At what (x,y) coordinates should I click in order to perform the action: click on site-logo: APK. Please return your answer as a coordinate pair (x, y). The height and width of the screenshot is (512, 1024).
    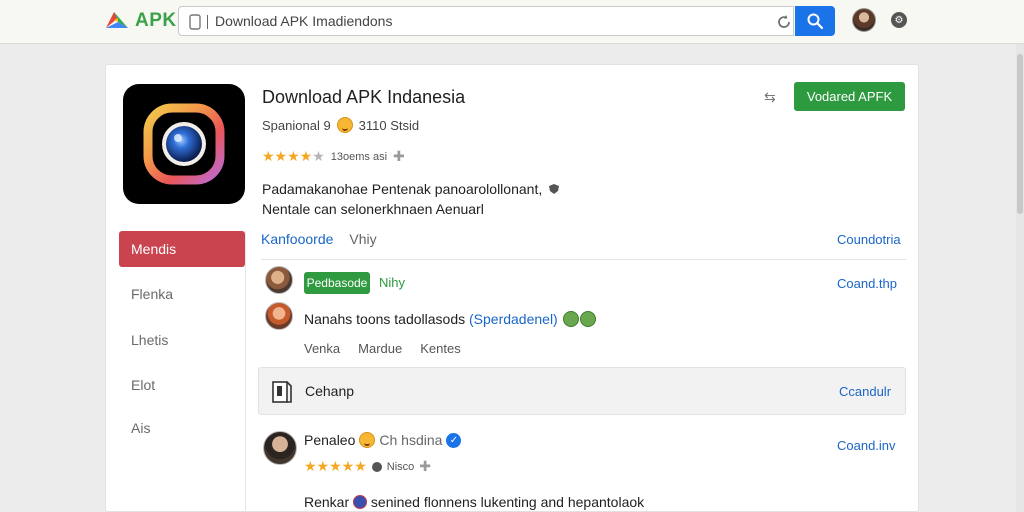
    Looking at the image, I should click on (140, 21).